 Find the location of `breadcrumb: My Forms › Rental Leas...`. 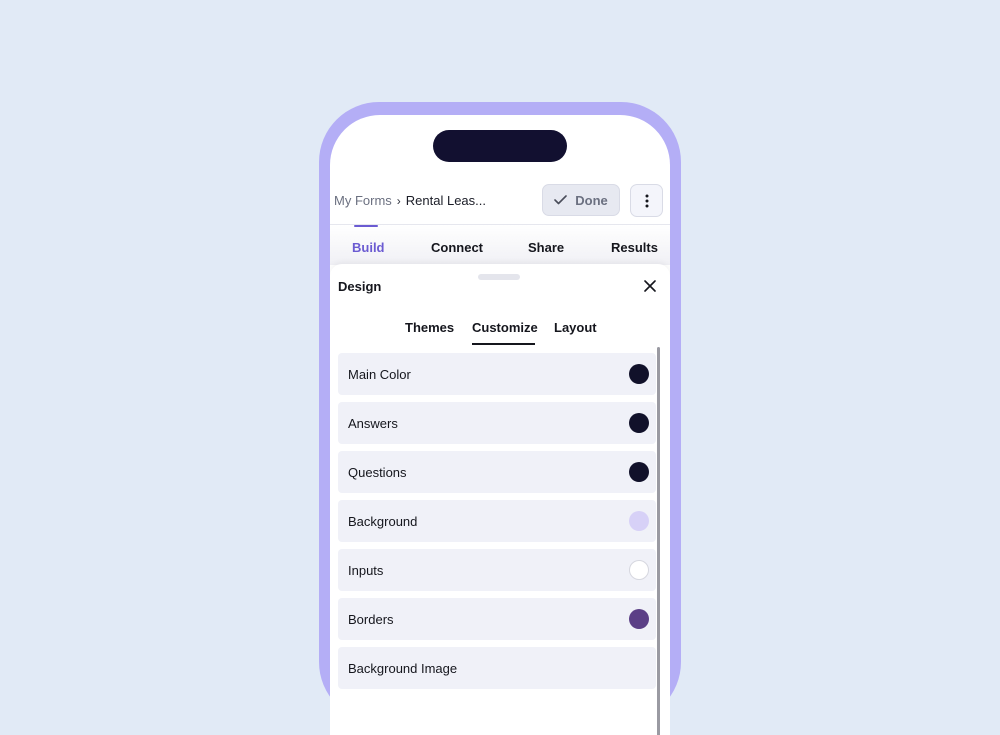

breadcrumb: My Forms › Rental Leas... is located at coordinates (410, 200).